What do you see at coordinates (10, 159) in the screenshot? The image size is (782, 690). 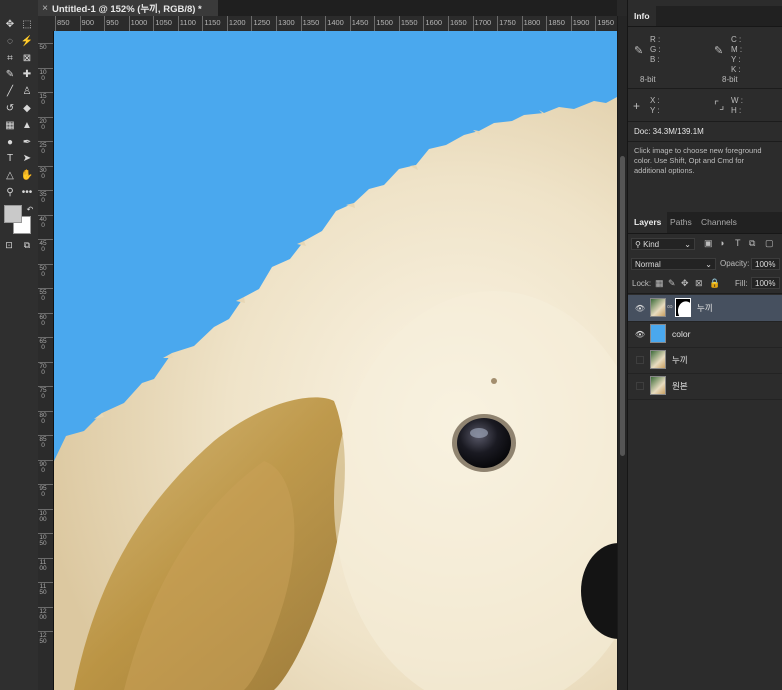 I see `type-icon: T` at bounding box center [10, 159].